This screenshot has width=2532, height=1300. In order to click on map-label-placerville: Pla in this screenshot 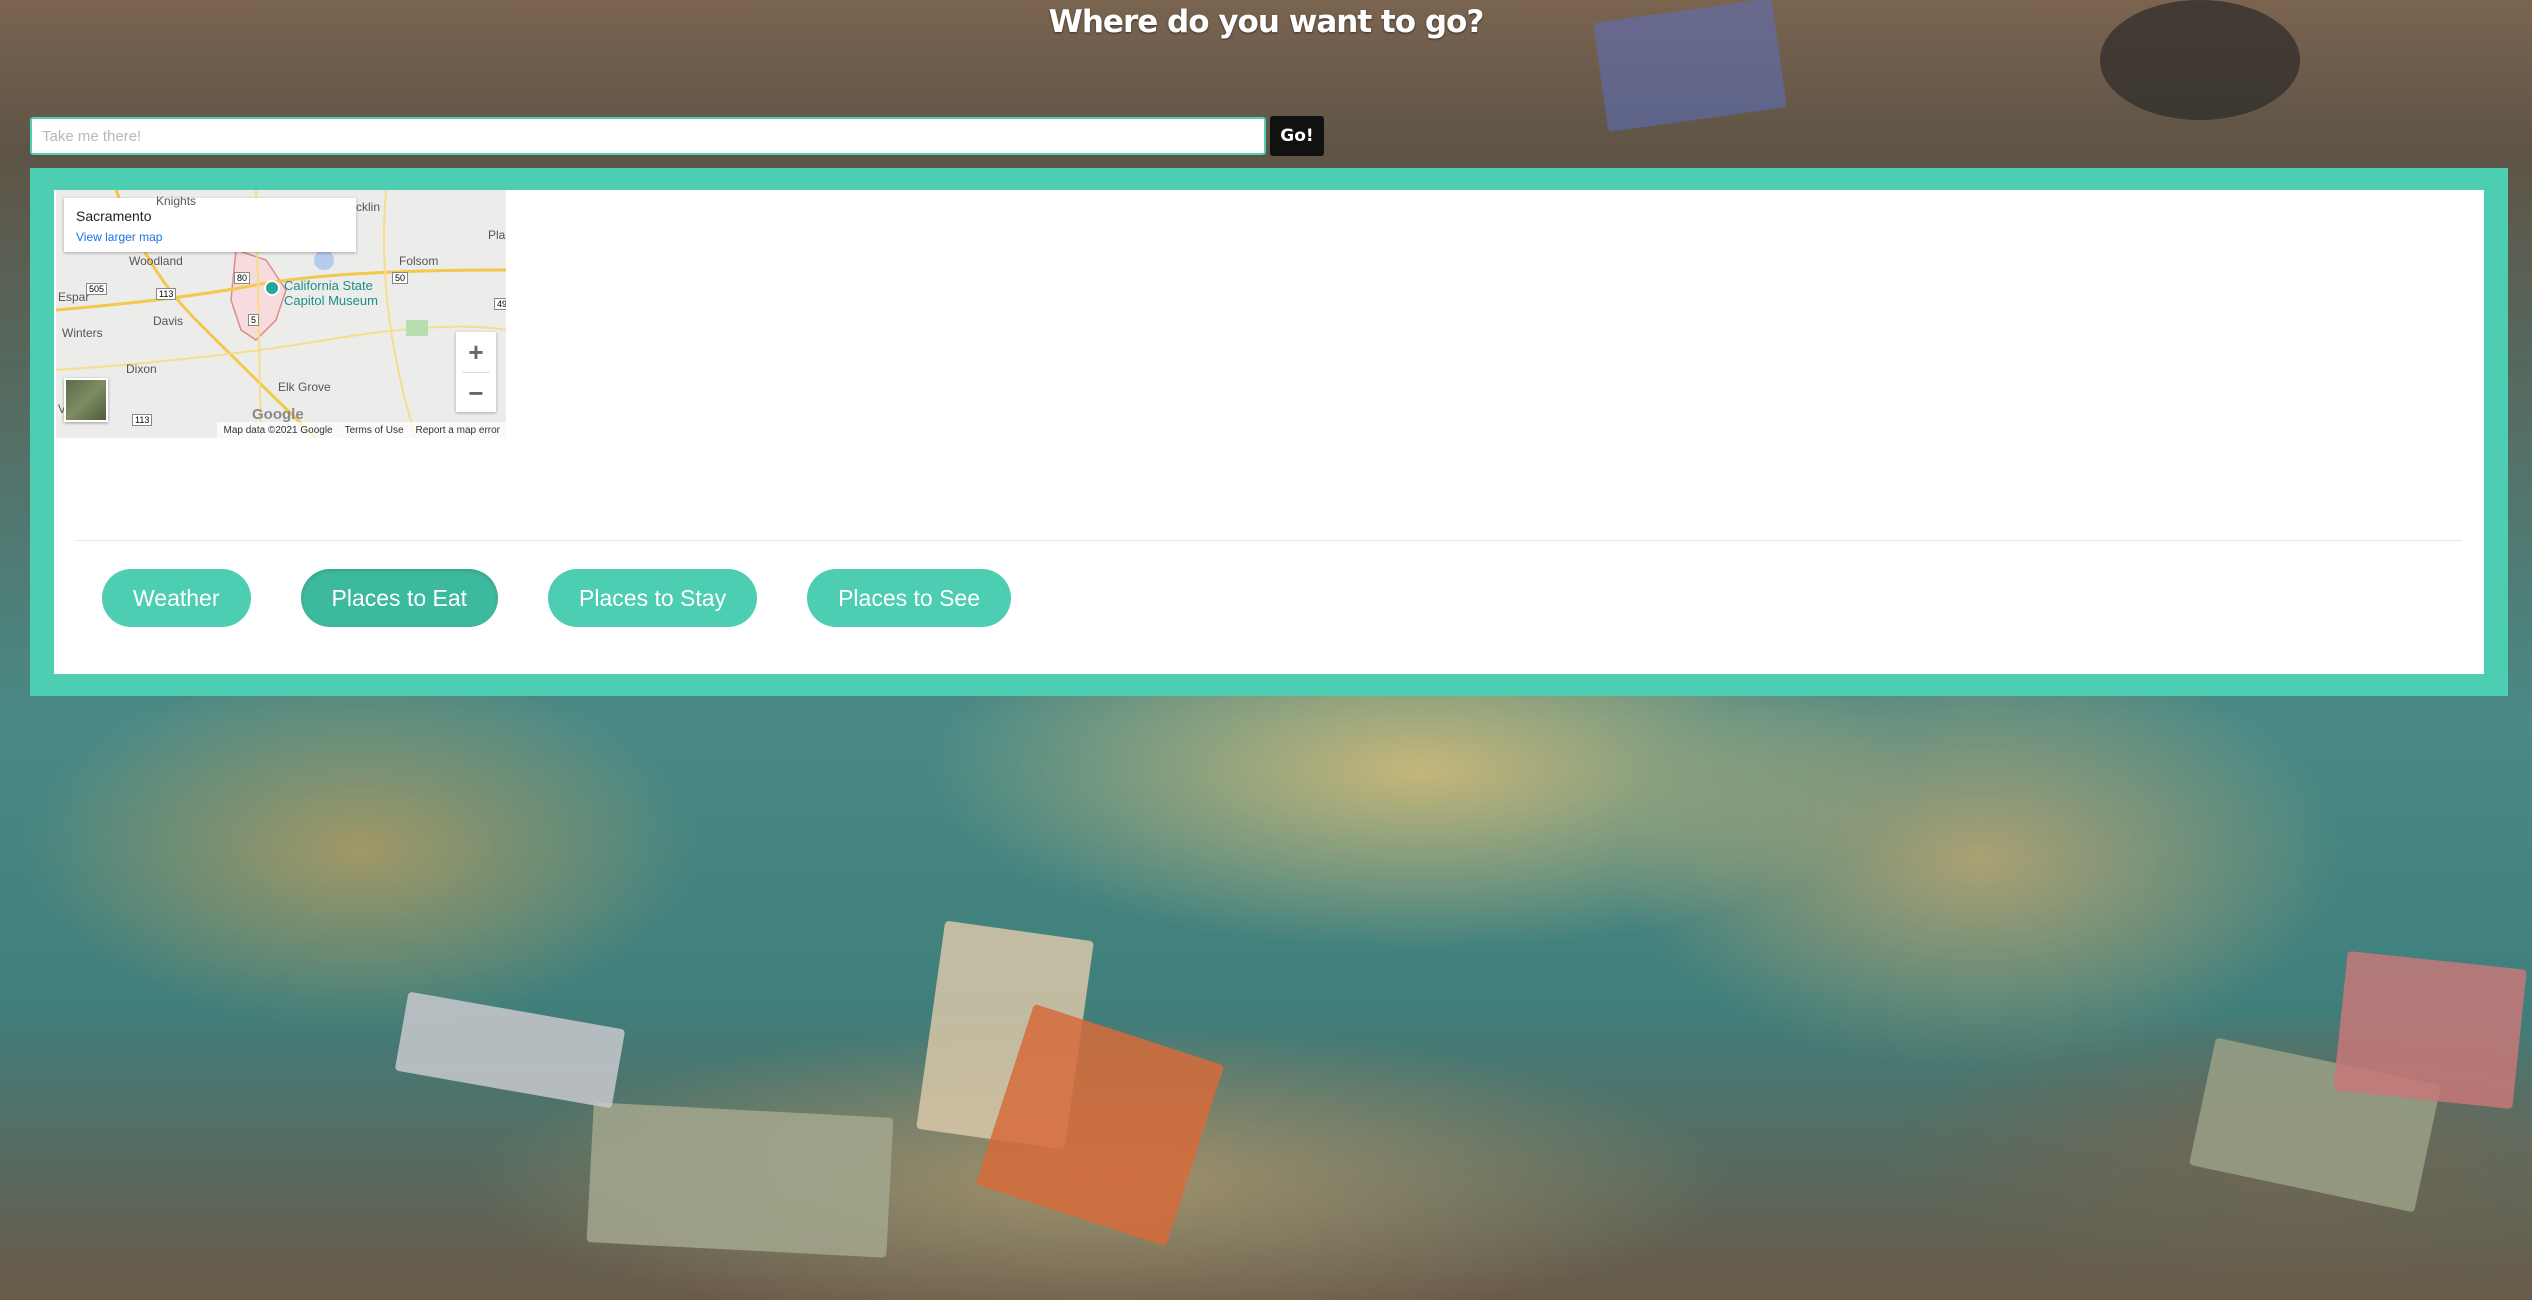, I will do `click(497, 235)`.